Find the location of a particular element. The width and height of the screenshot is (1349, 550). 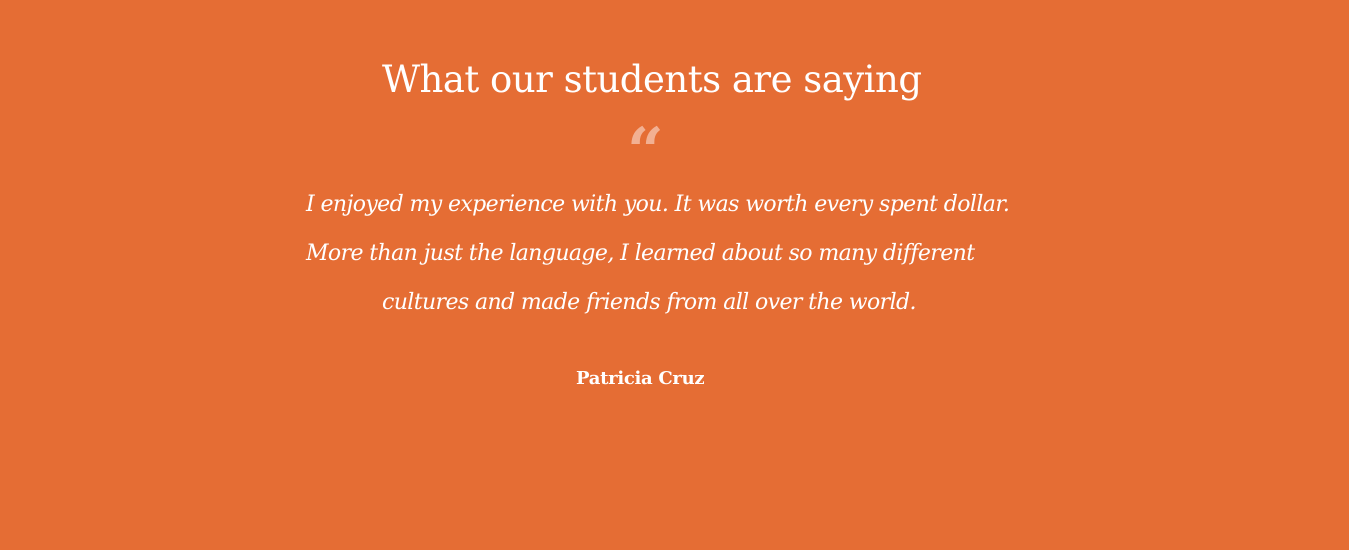

section-title: What our students are saying is located at coordinates (652, 79).